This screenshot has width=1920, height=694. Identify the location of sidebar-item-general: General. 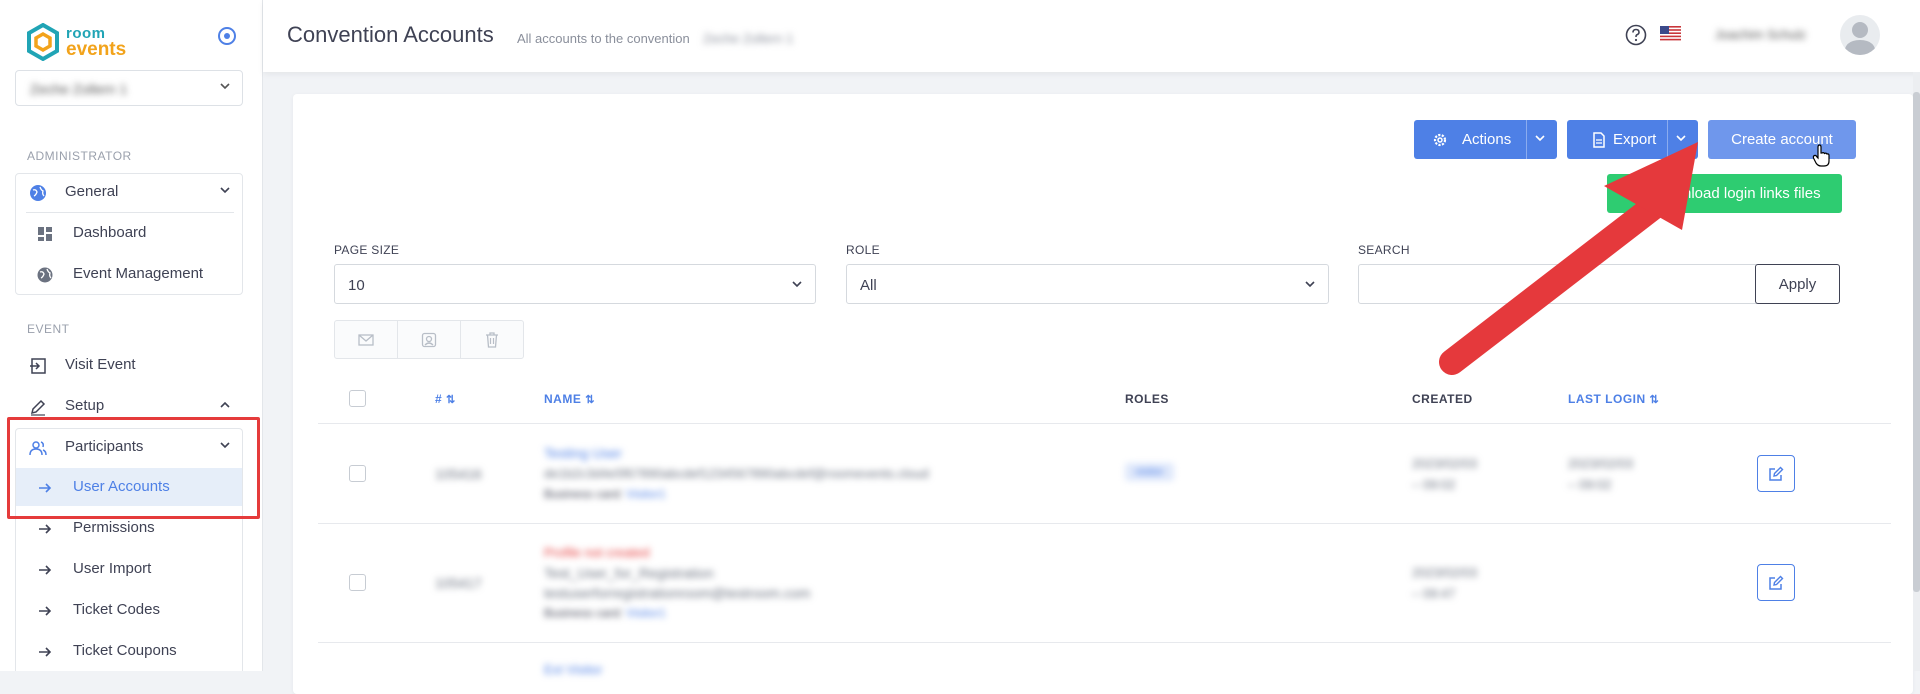
(131, 192).